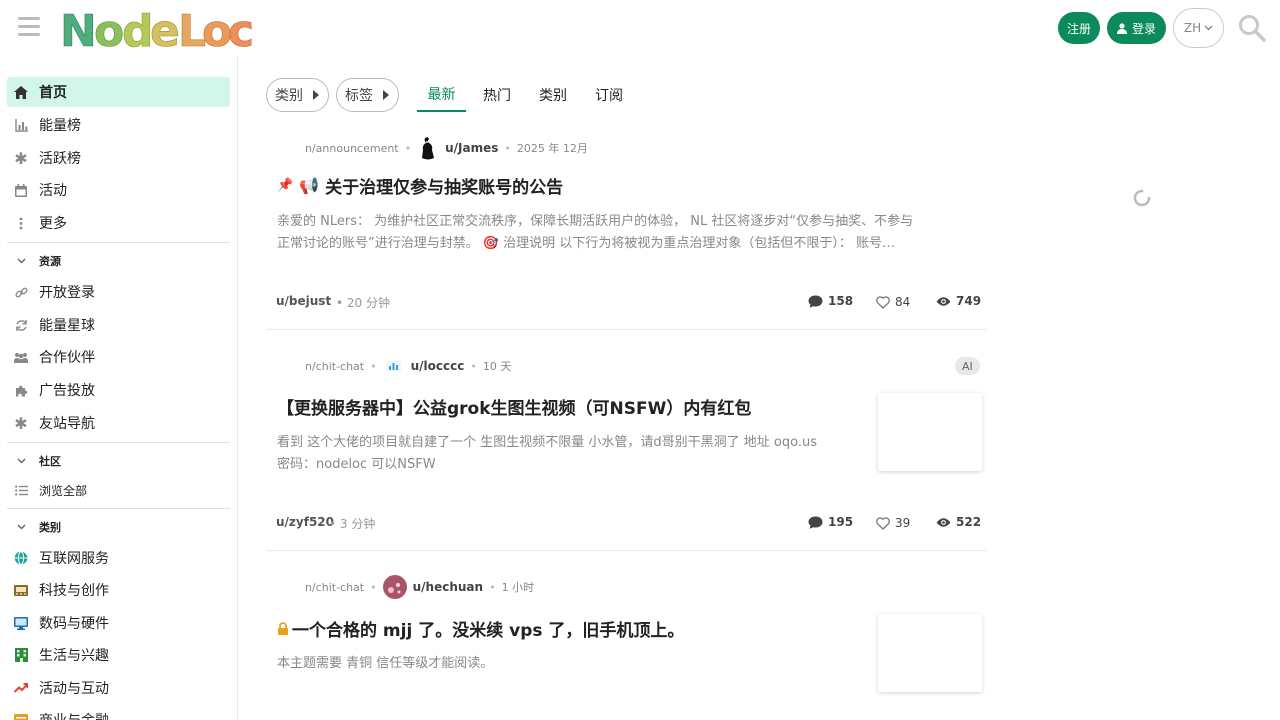 The height and width of the screenshot is (720, 1280). Describe the element at coordinates (893, 302) in the screenshot. I see `like-count: 84` at that location.